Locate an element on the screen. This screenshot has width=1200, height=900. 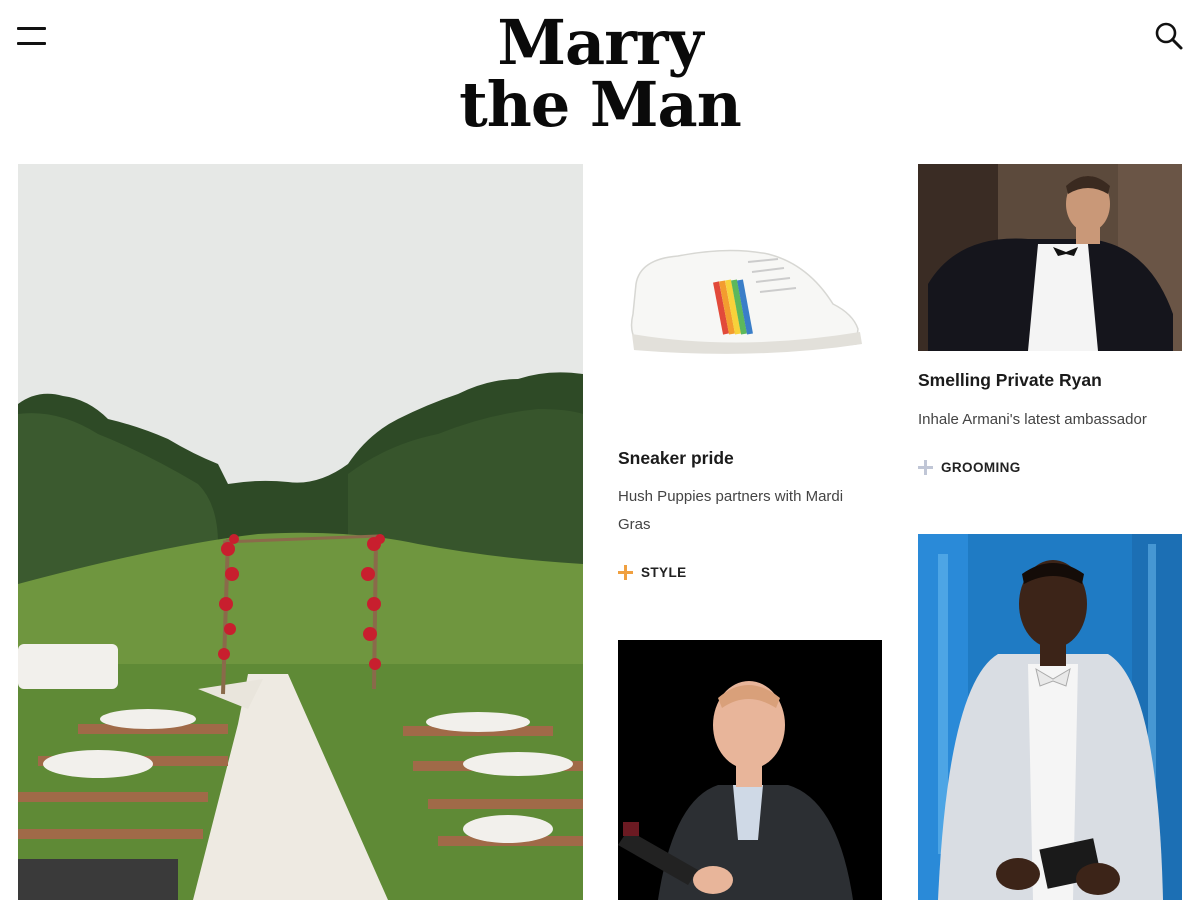
style-tag: STYLE is located at coordinates (652, 572).